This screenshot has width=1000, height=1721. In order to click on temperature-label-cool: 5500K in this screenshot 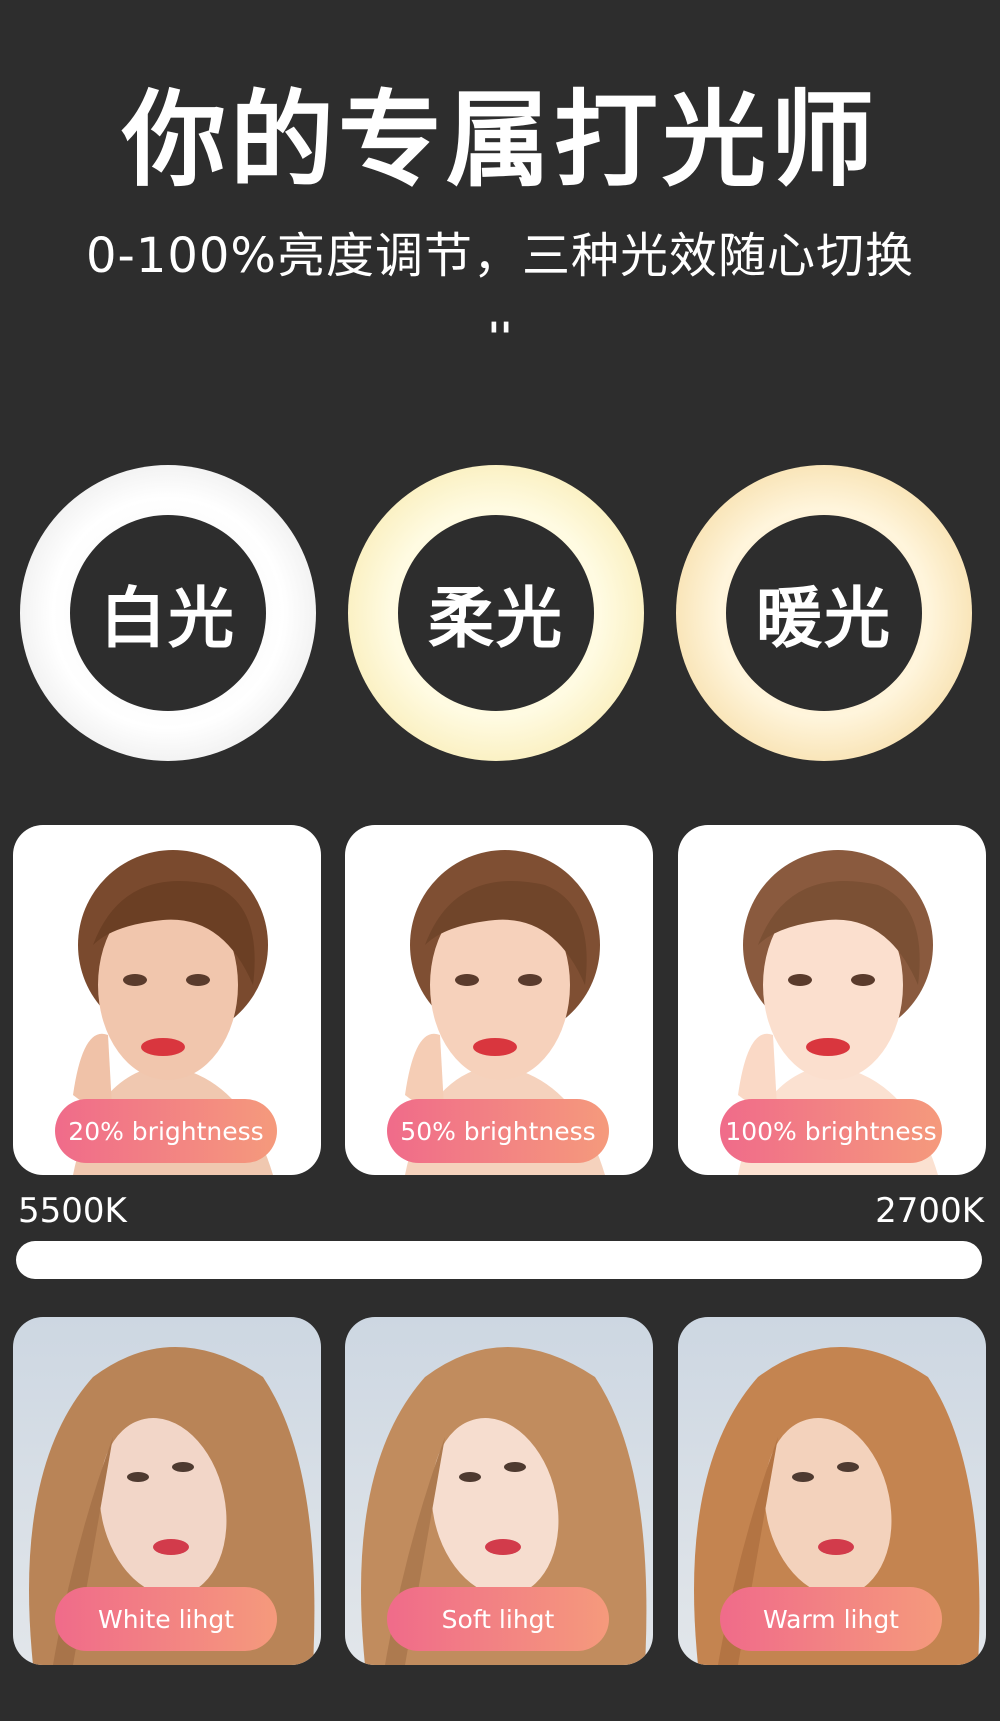, I will do `click(72, 1211)`.